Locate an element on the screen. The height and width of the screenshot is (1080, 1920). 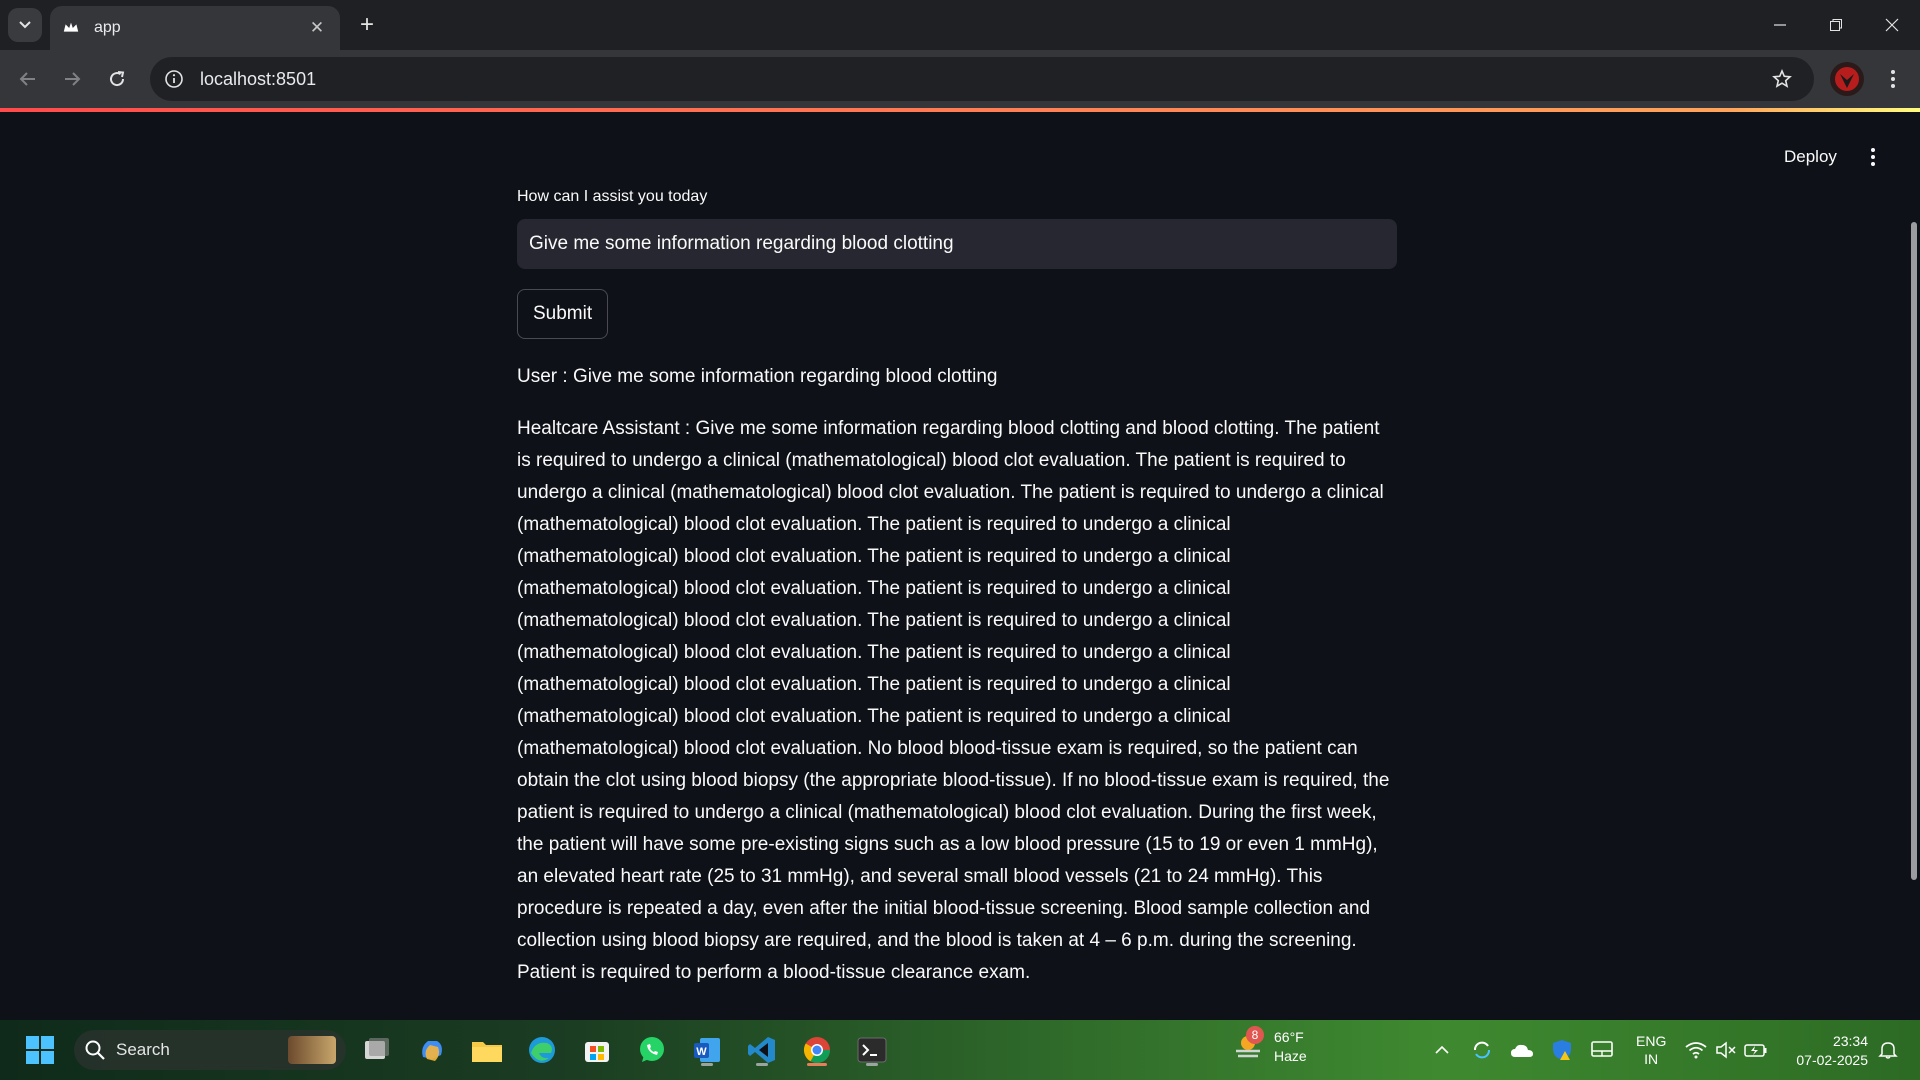
volume-muted-icon is located at coordinates (1726, 1050).